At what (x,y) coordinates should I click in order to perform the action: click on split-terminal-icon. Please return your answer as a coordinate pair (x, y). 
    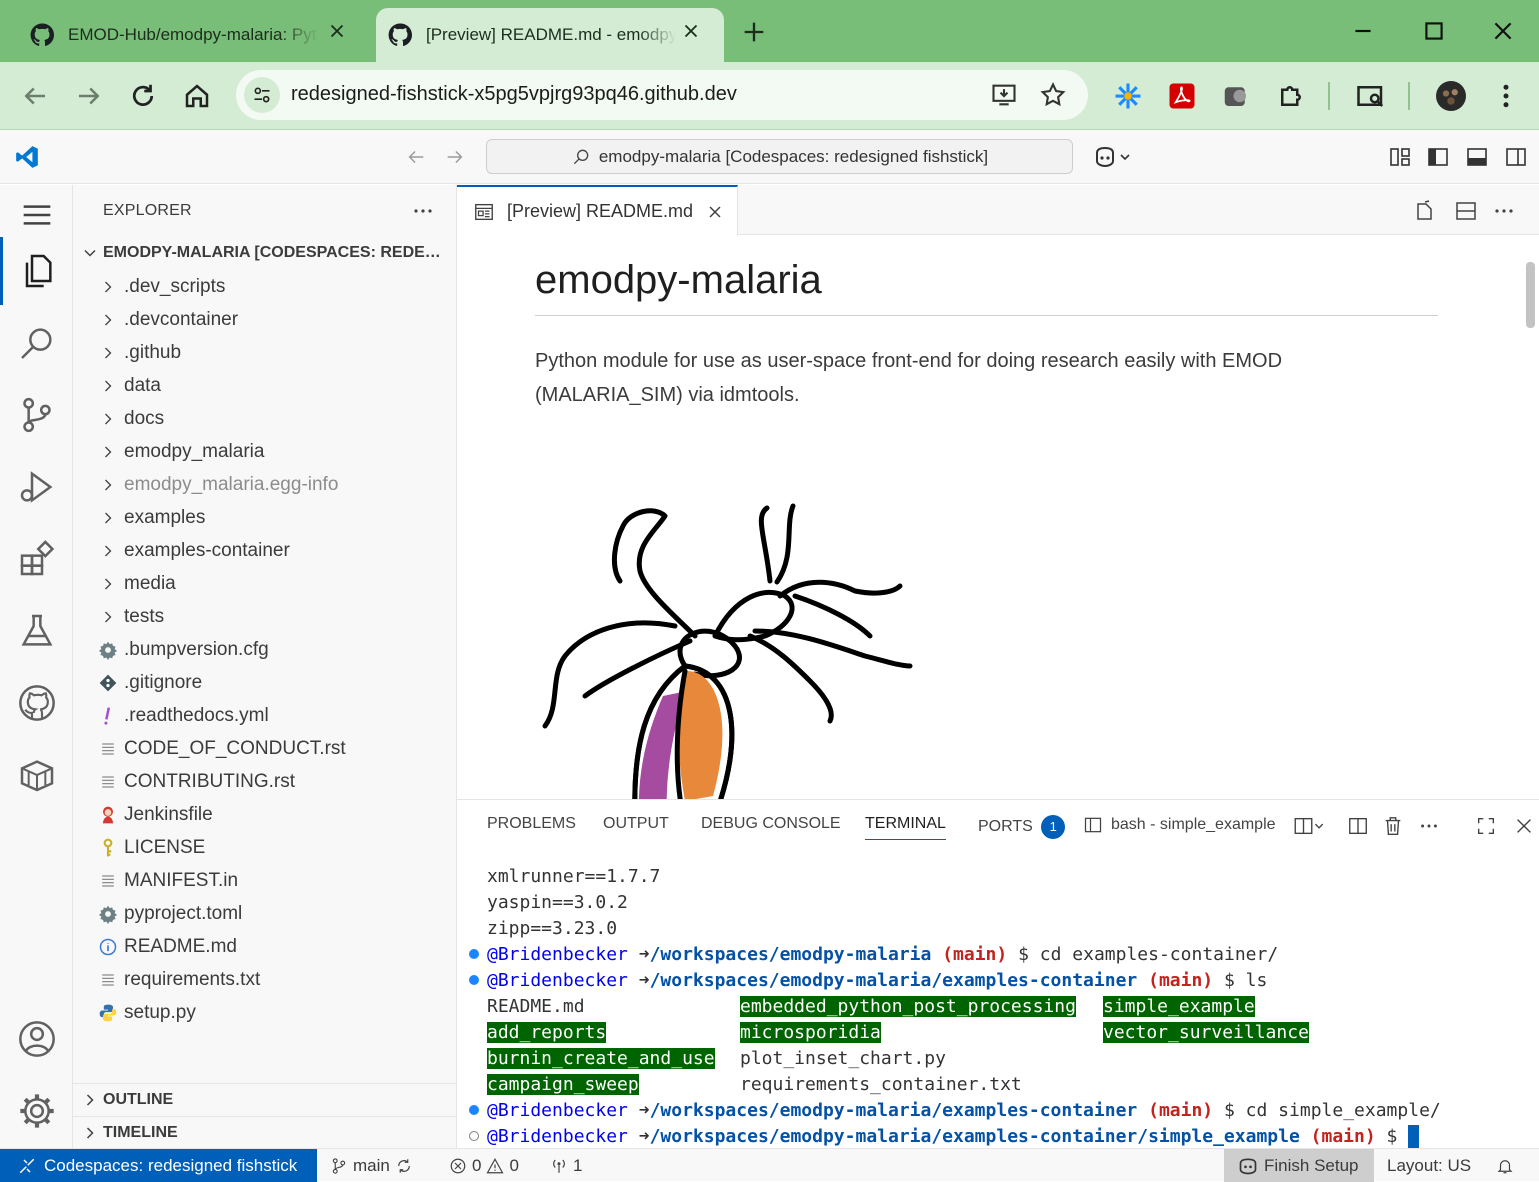
    Looking at the image, I should click on (1358, 826).